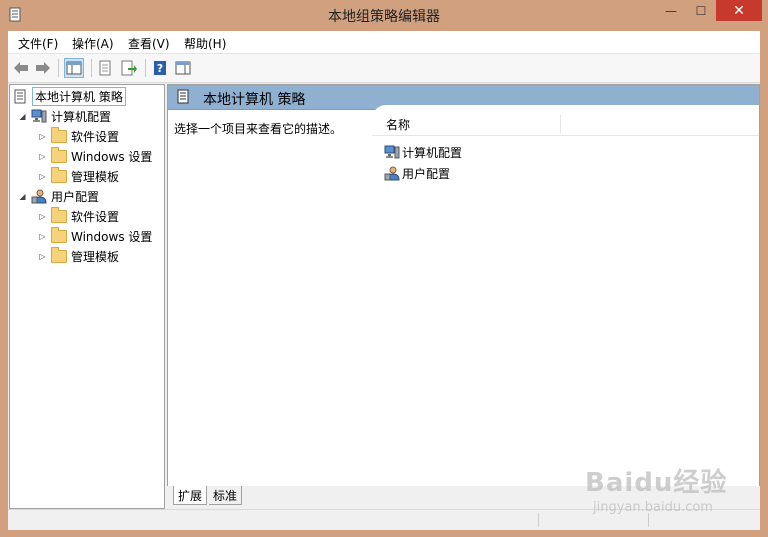 This screenshot has height=537, width=768. I want to click on tab-label: 扩展, so click(190, 495).